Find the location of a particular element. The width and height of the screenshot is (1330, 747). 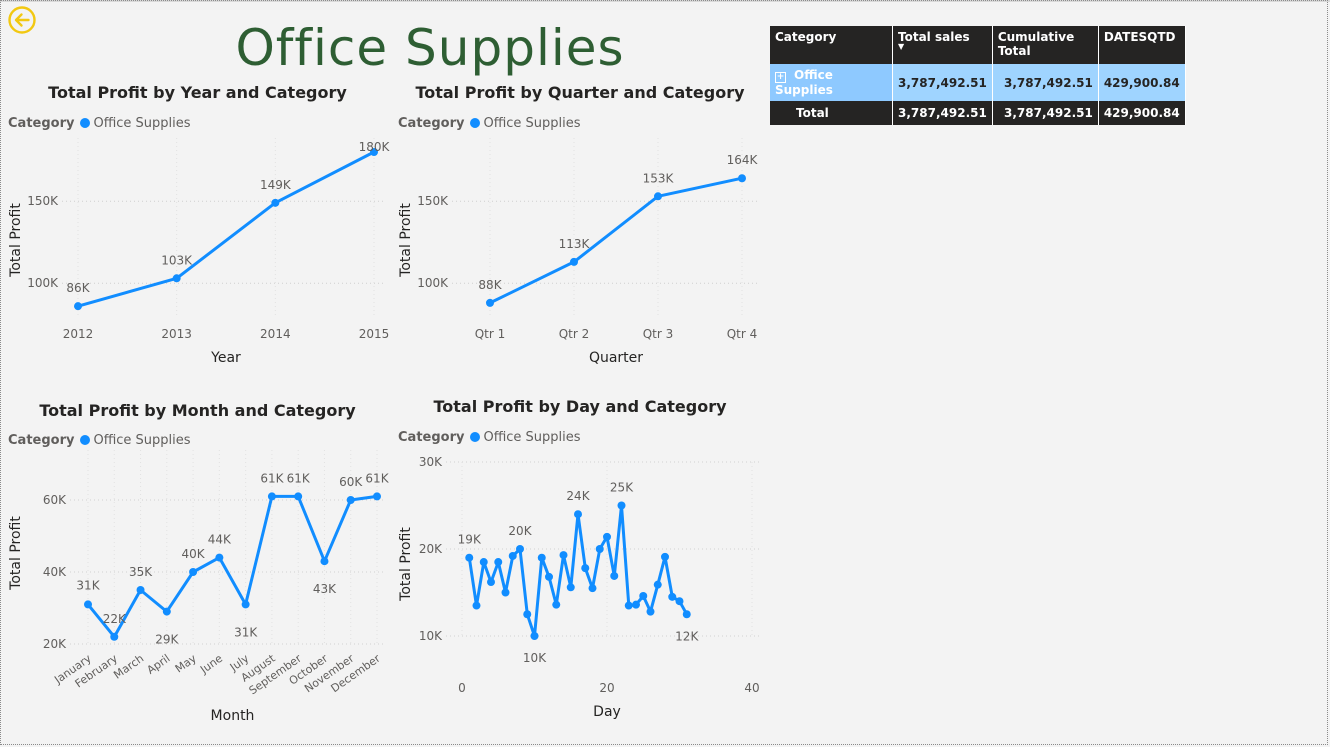

x-tick-label: 2014 is located at coordinates (275, 334).